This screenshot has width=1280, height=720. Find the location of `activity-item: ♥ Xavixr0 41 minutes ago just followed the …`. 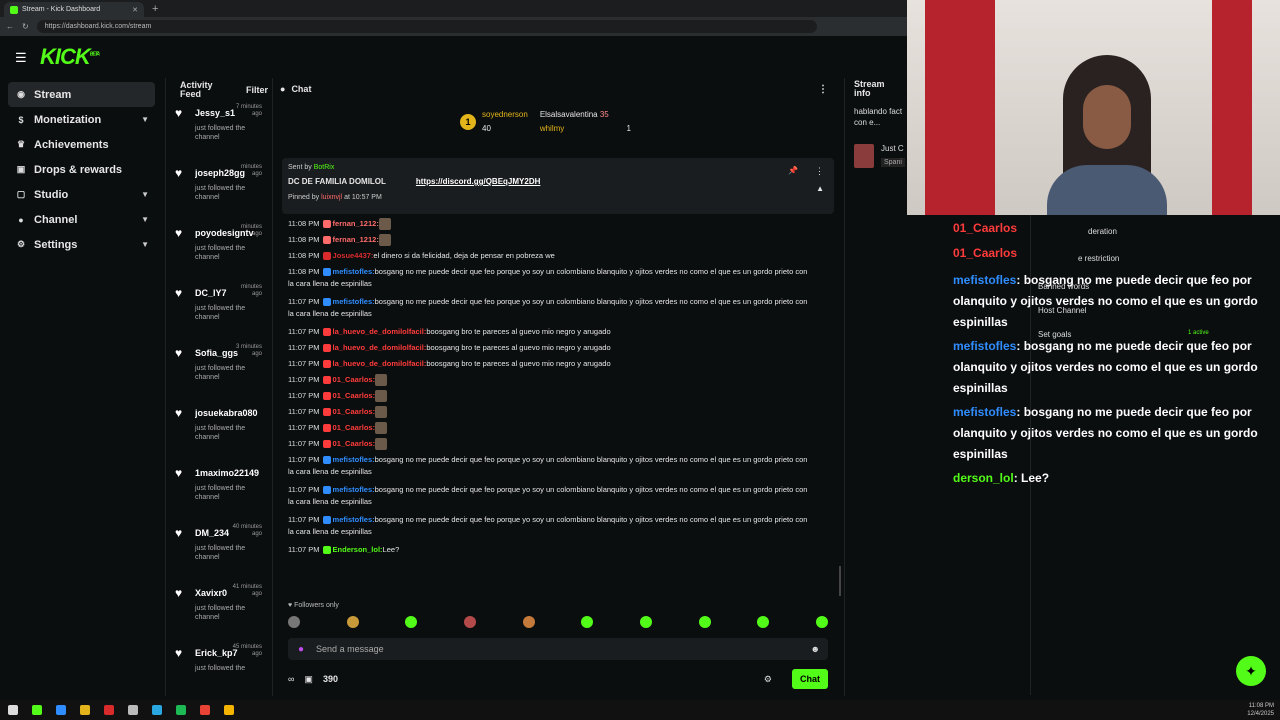

activity-item: ♥ Xavixr0 41 minutes ago just followed the … is located at coordinates (219, 612).